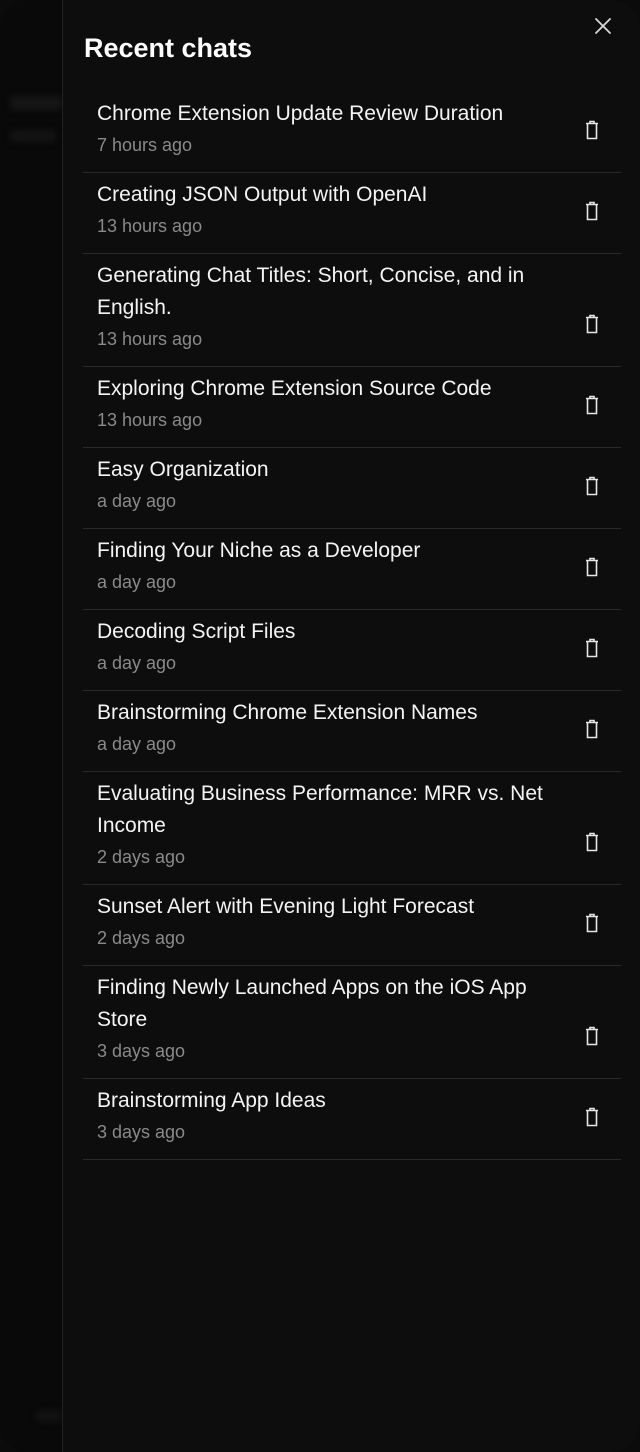 The width and height of the screenshot is (640, 1452). I want to click on chat-list-item: Easy Organization a day ago, so click(352, 488).